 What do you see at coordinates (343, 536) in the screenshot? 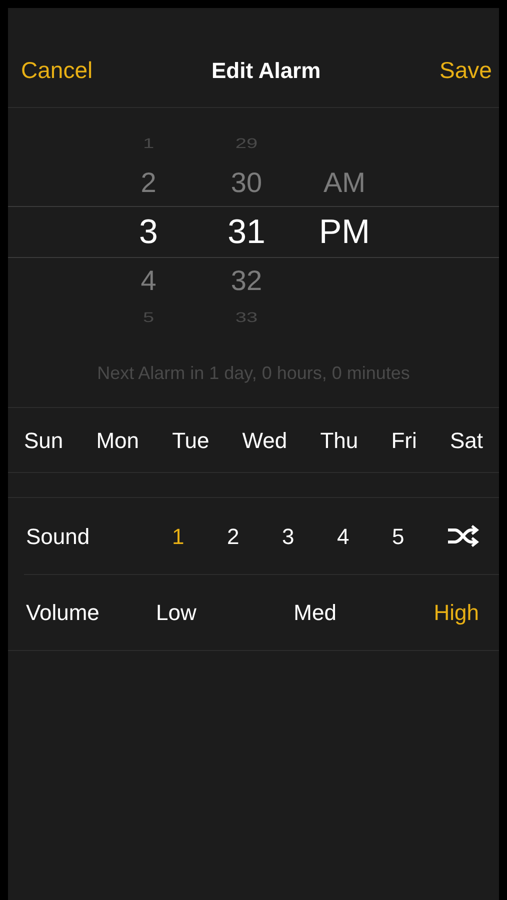
I see `sound-option: 4` at bounding box center [343, 536].